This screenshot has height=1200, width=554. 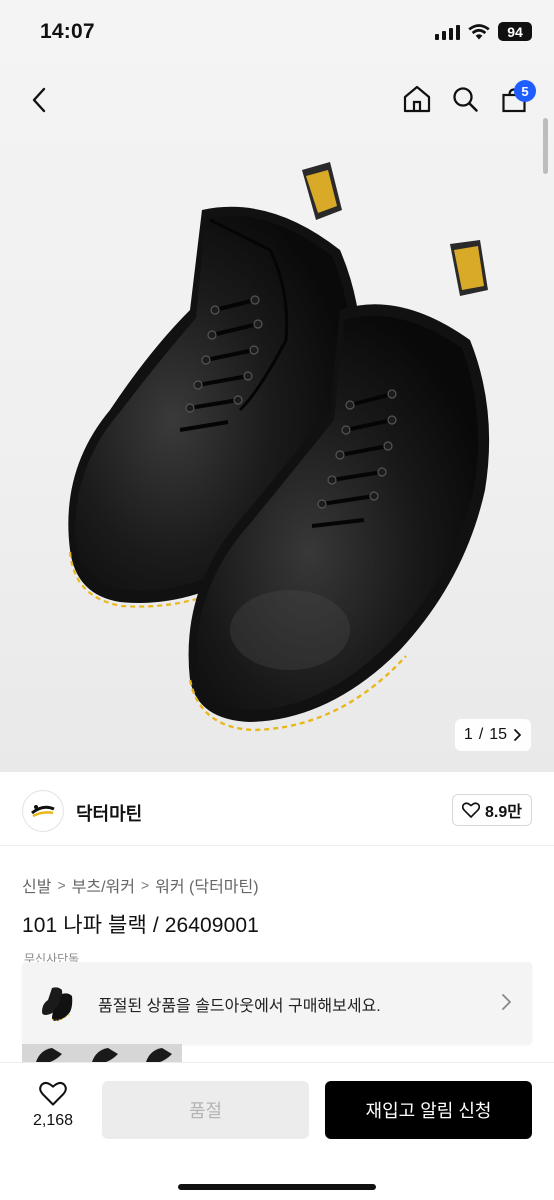 I want to click on status-icons: 94, so click(x=483, y=31).